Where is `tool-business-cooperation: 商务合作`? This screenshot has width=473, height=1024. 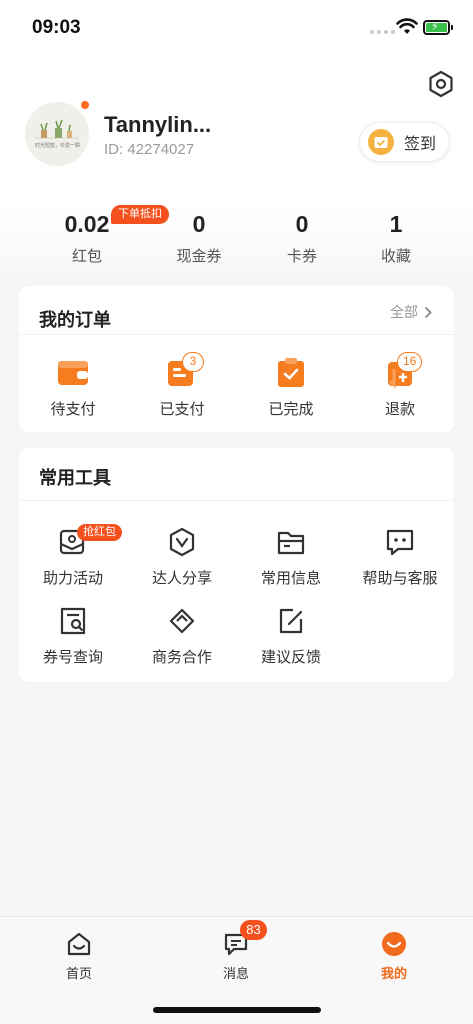 tool-business-cooperation: 商务合作 is located at coordinates (182, 635).